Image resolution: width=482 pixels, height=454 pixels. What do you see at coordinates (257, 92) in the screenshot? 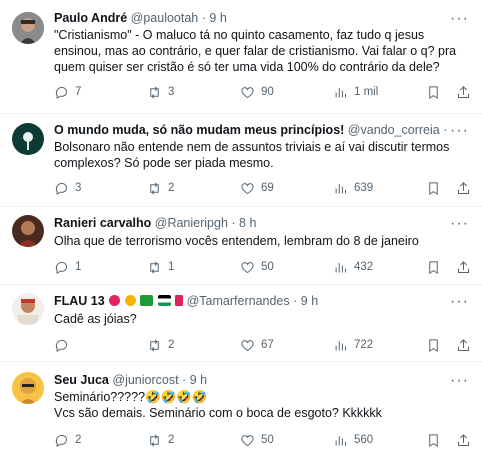
I see `like-button: 90` at bounding box center [257, 92].